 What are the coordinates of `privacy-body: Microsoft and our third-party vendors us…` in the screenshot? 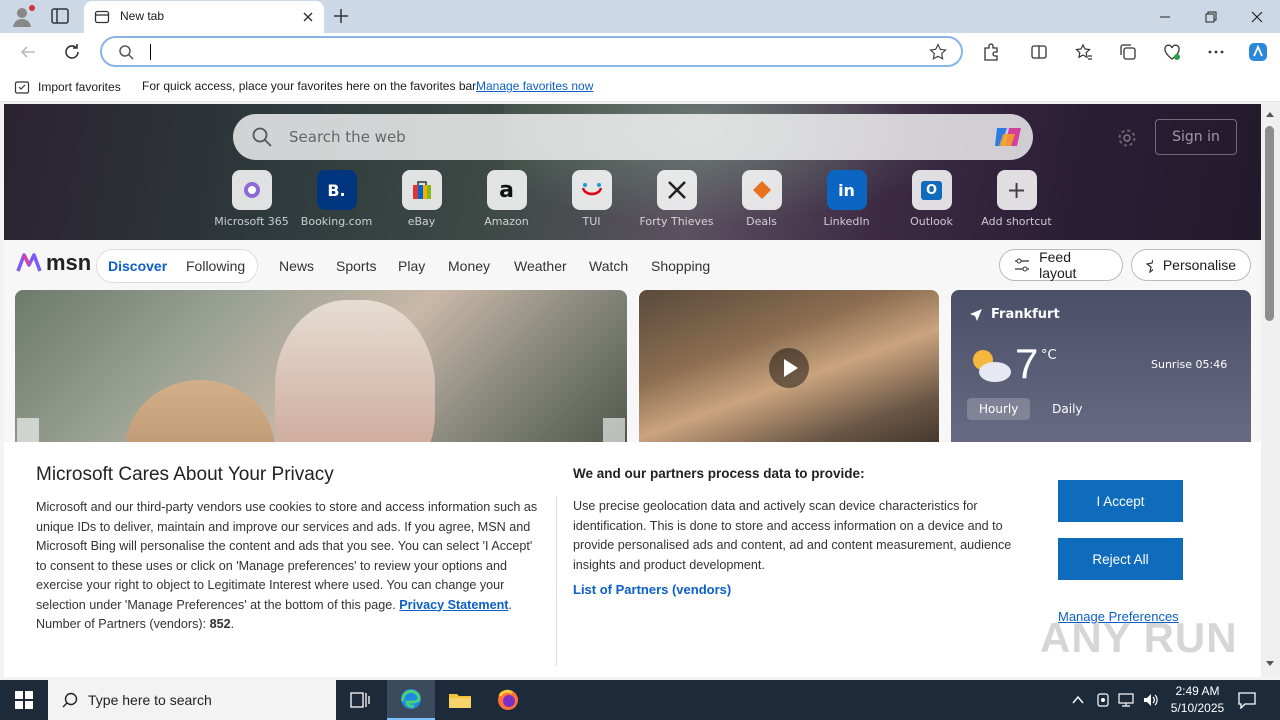 It's located at (287, 565).